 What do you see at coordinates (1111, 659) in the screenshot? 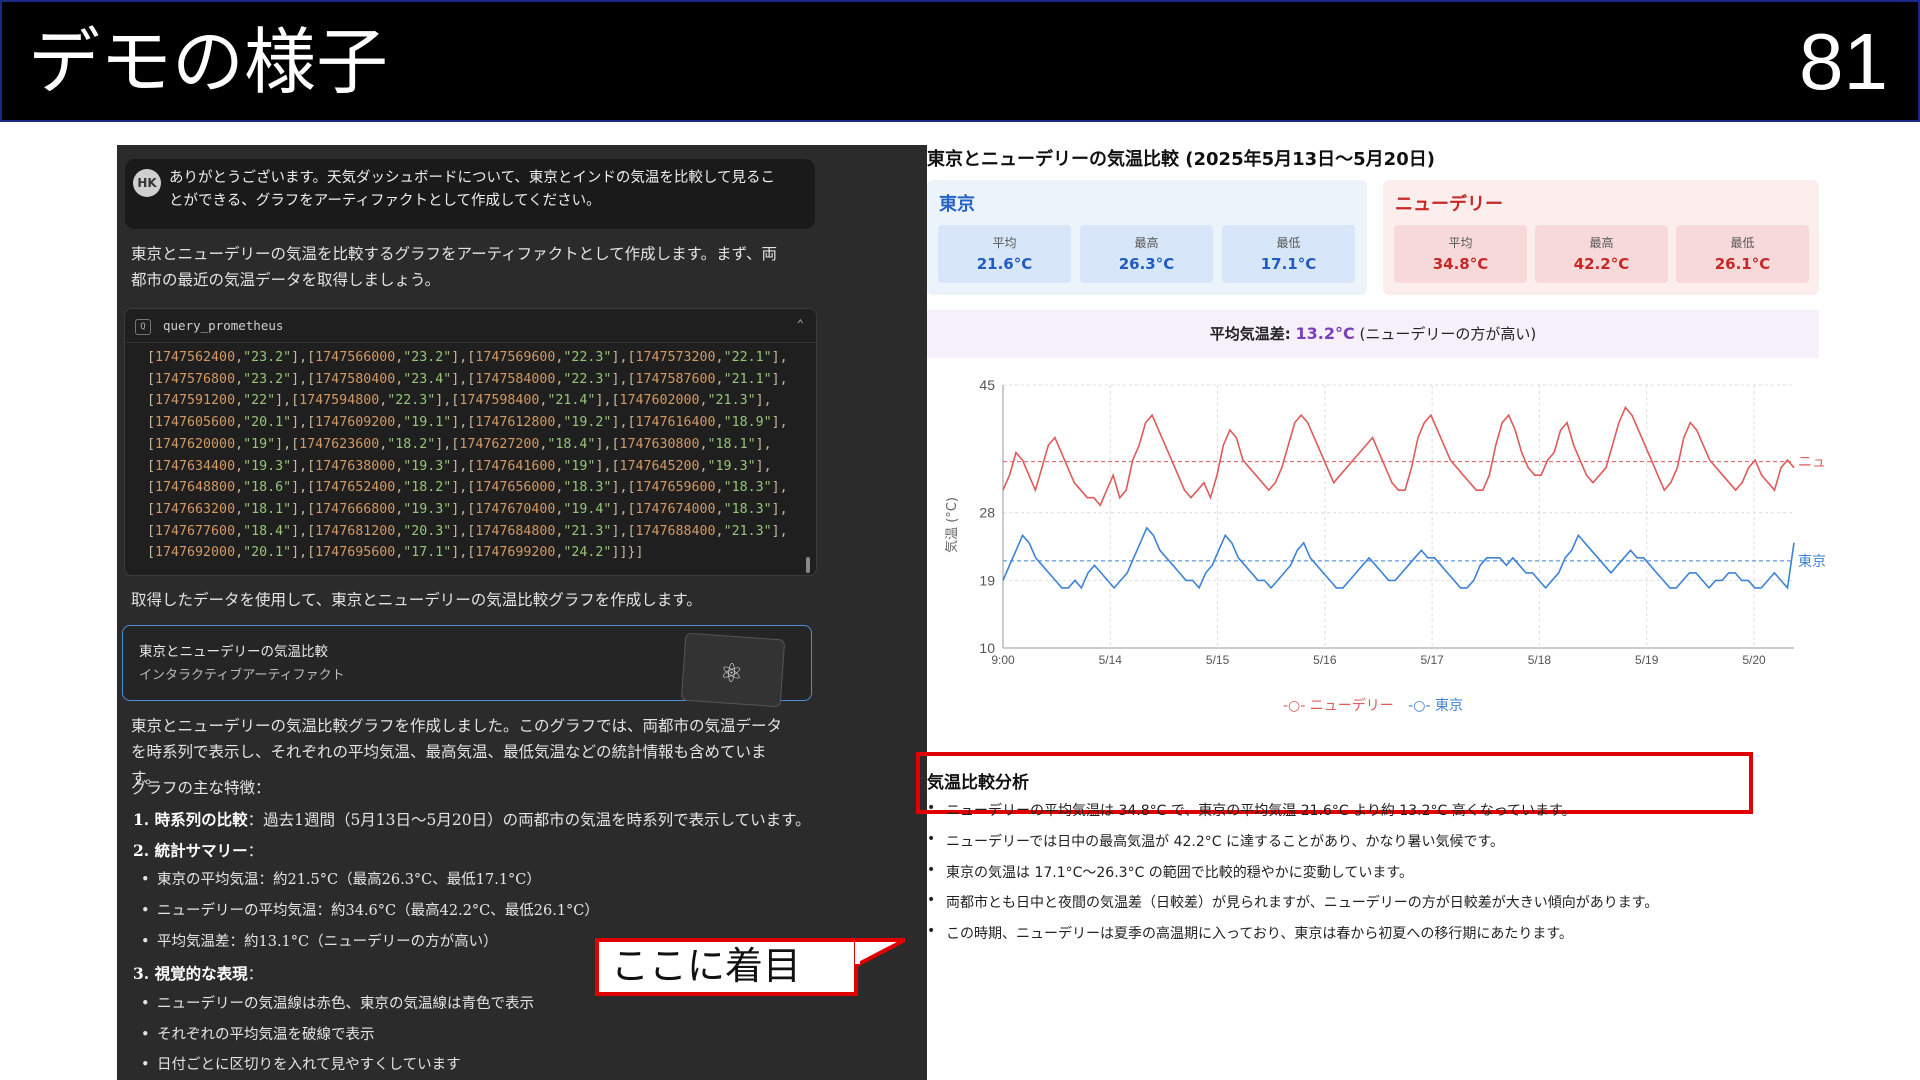
I see `x-tick-label: 5/14` at bounding box center [1111, 659].